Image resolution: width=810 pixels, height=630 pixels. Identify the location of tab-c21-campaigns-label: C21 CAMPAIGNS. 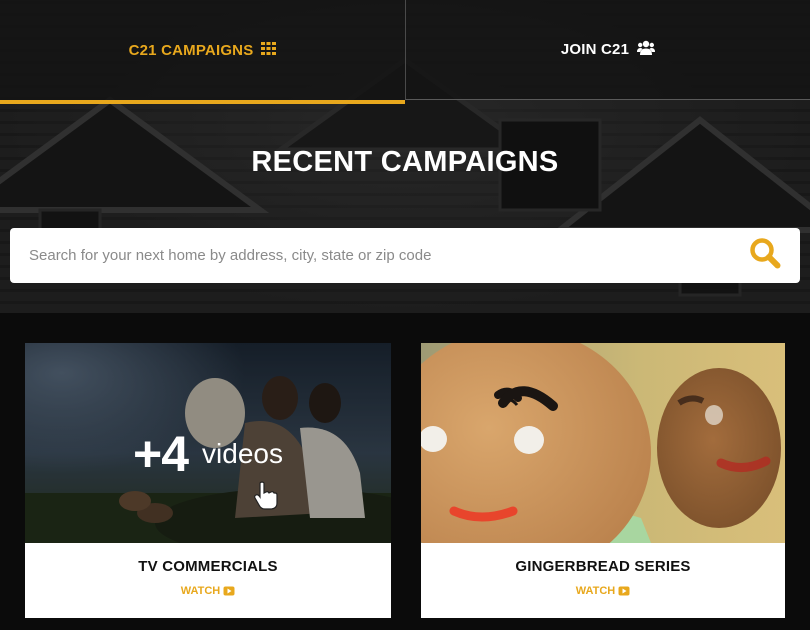
(191, 50).